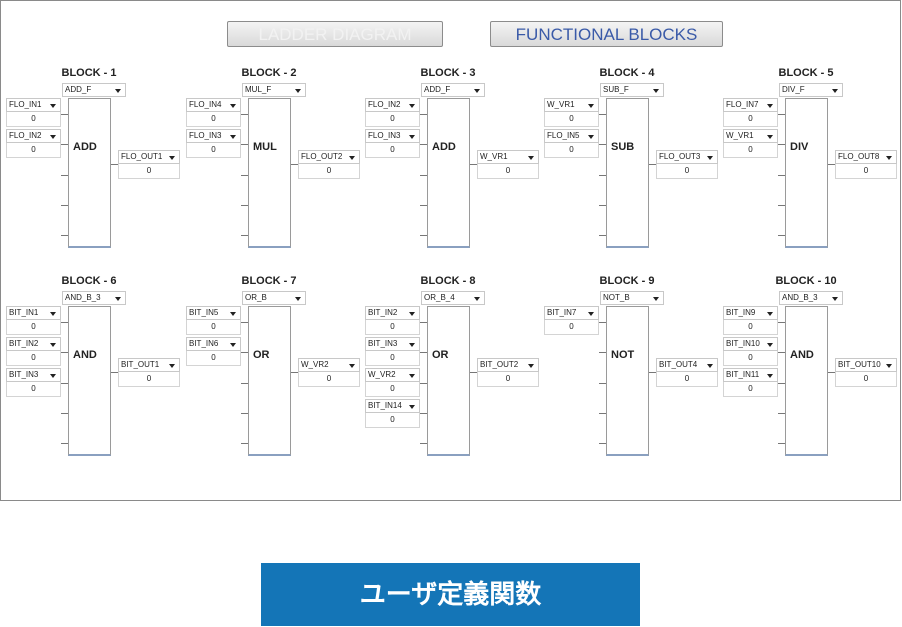 This screenshot has width=902, height=627. Describe the element at coordinates (329, 365) in the screenshot. I see `output-variable-select: W_VR2` at that location.